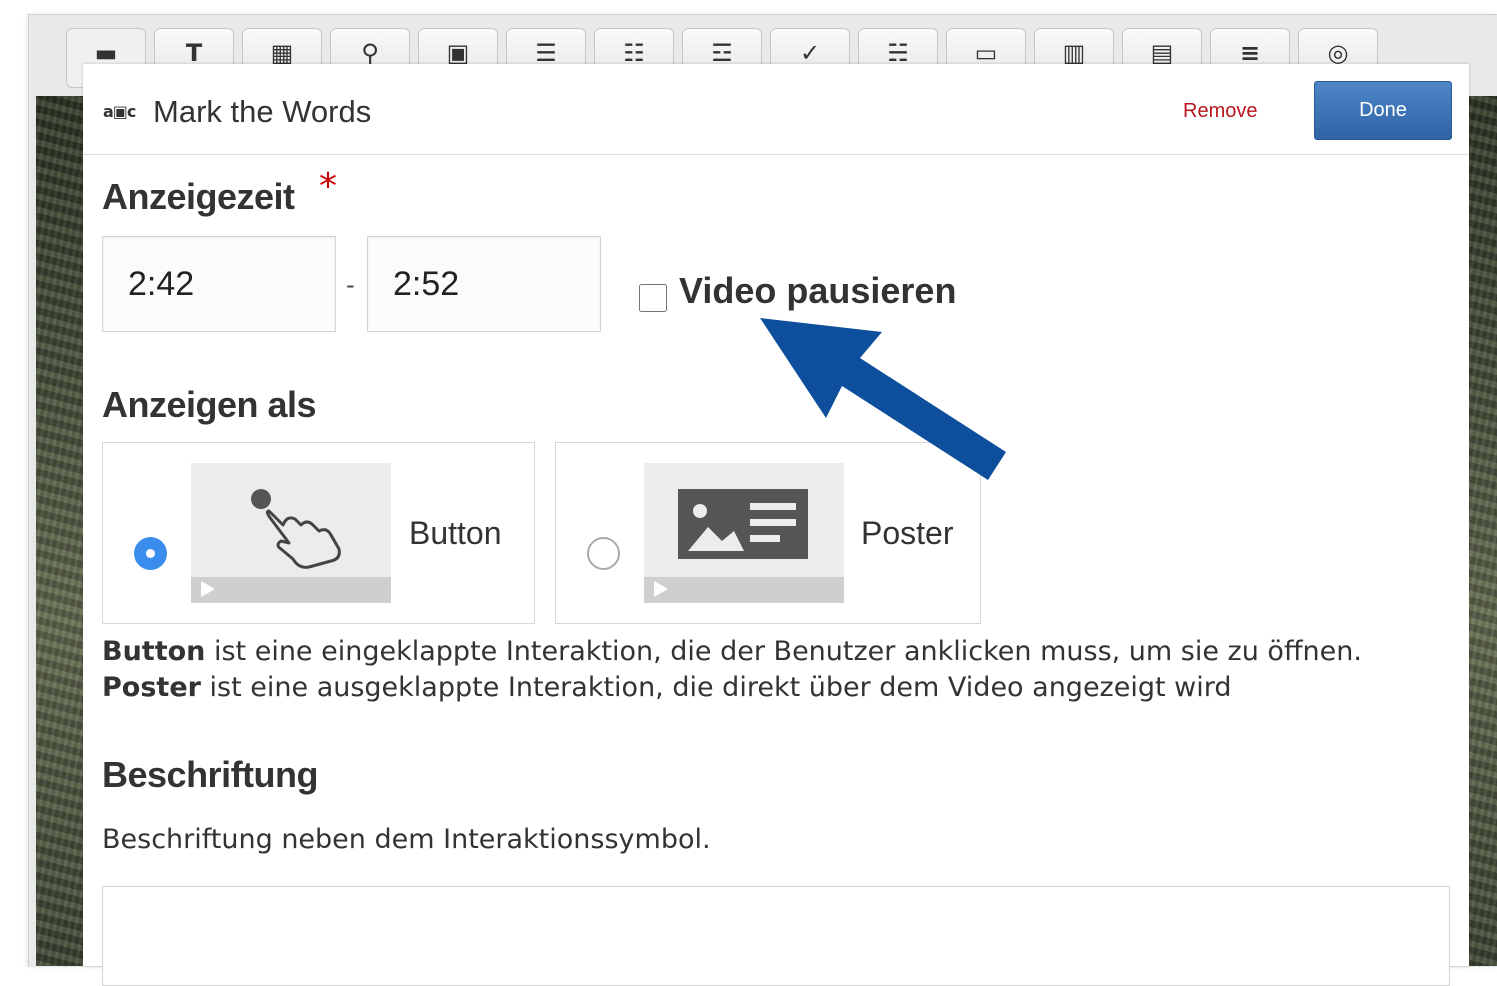  I want to click on caption-input, so click(776, 936).